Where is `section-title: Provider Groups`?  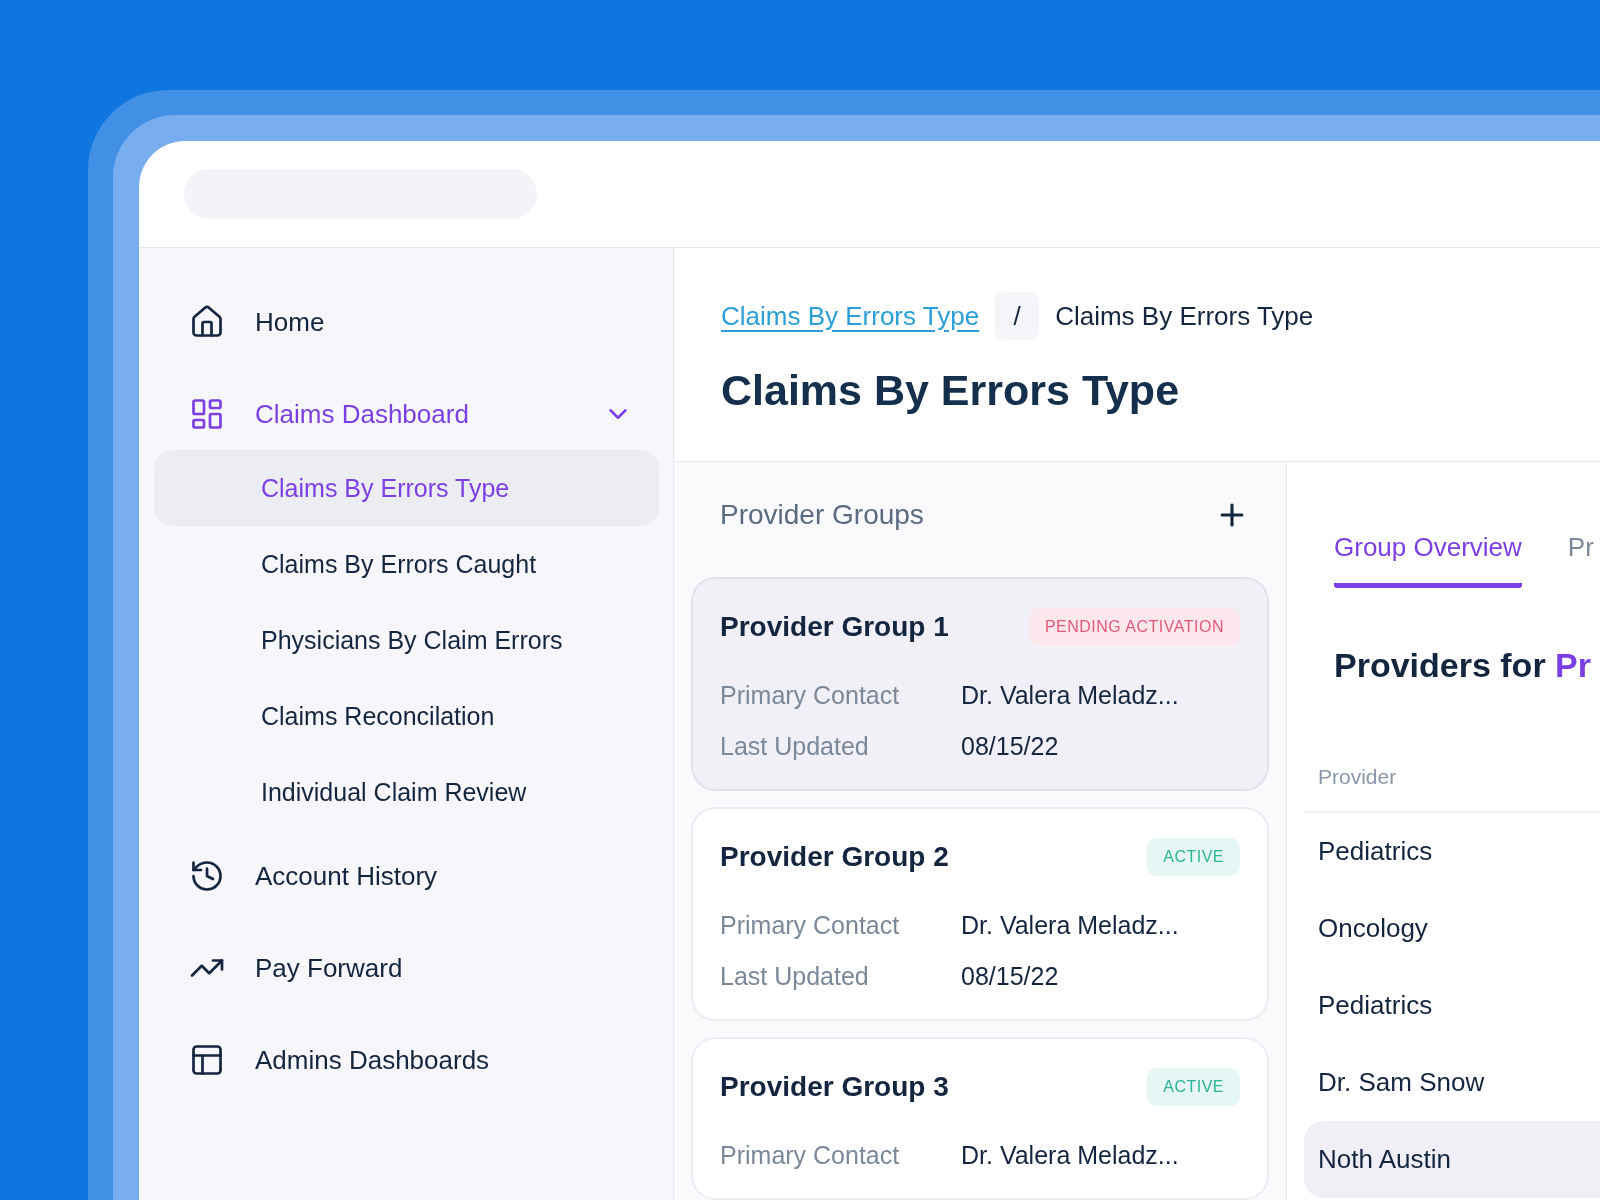
section-title: Provider Groups is located at coordinates (822, 514).